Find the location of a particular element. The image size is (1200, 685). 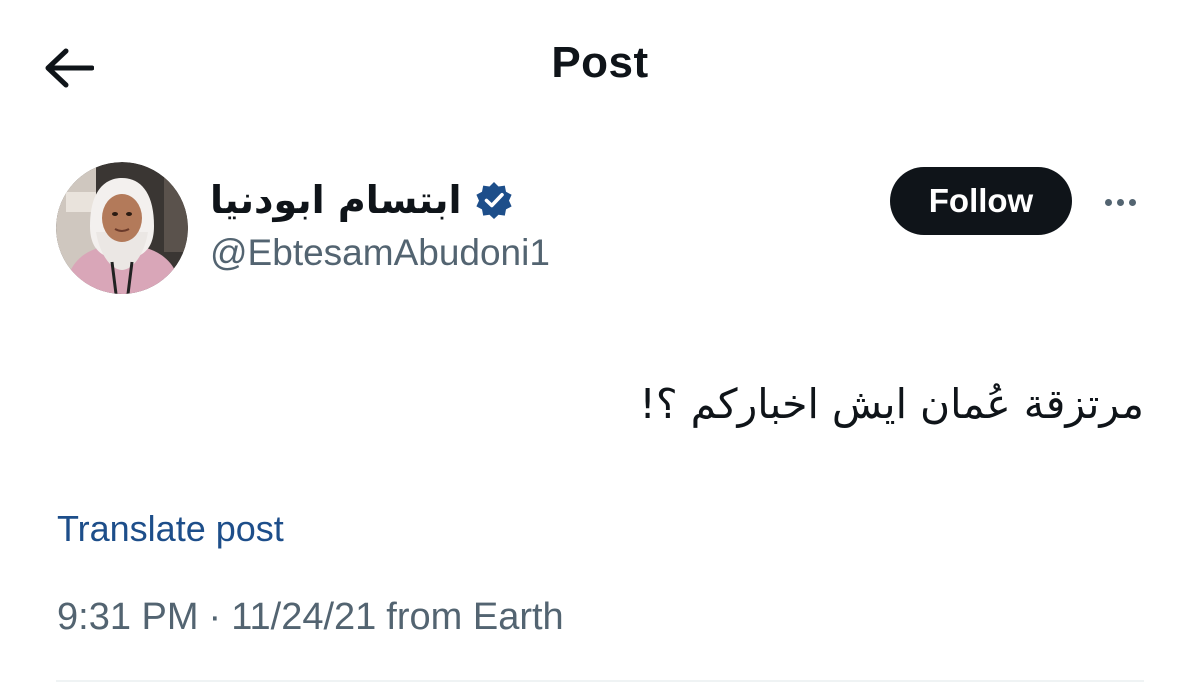

post-time: 9:31 PM is located at coordinates (128, 617).